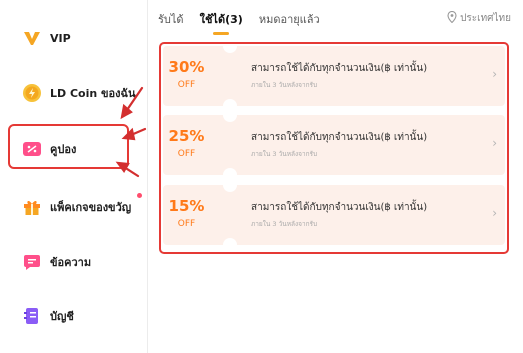 The width and height of the screenshot is (523, 353). What do you see at coordinates (60, 38) in the screenshot?
I see `sidebar-item-label: VIP` at bounding box center [60, 38].